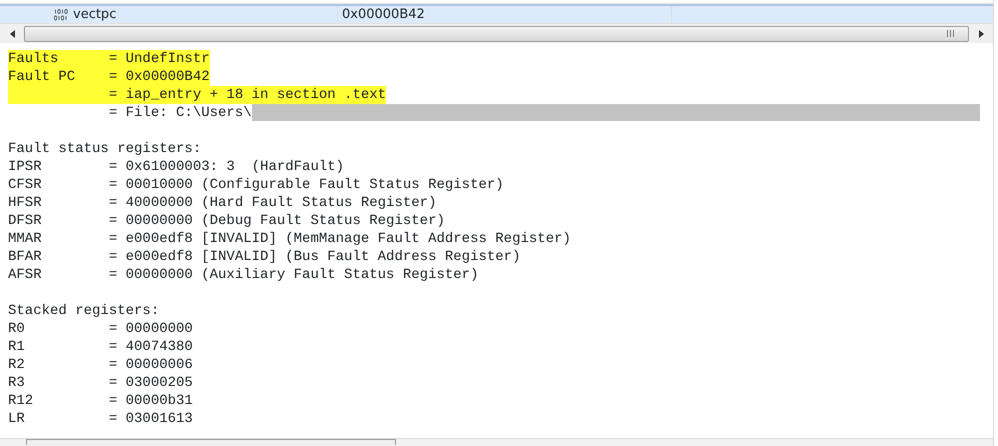 The height and width of the screenshot is (446, 998). I want to click on output-line: R0 = 00000000, so click(100, 329).